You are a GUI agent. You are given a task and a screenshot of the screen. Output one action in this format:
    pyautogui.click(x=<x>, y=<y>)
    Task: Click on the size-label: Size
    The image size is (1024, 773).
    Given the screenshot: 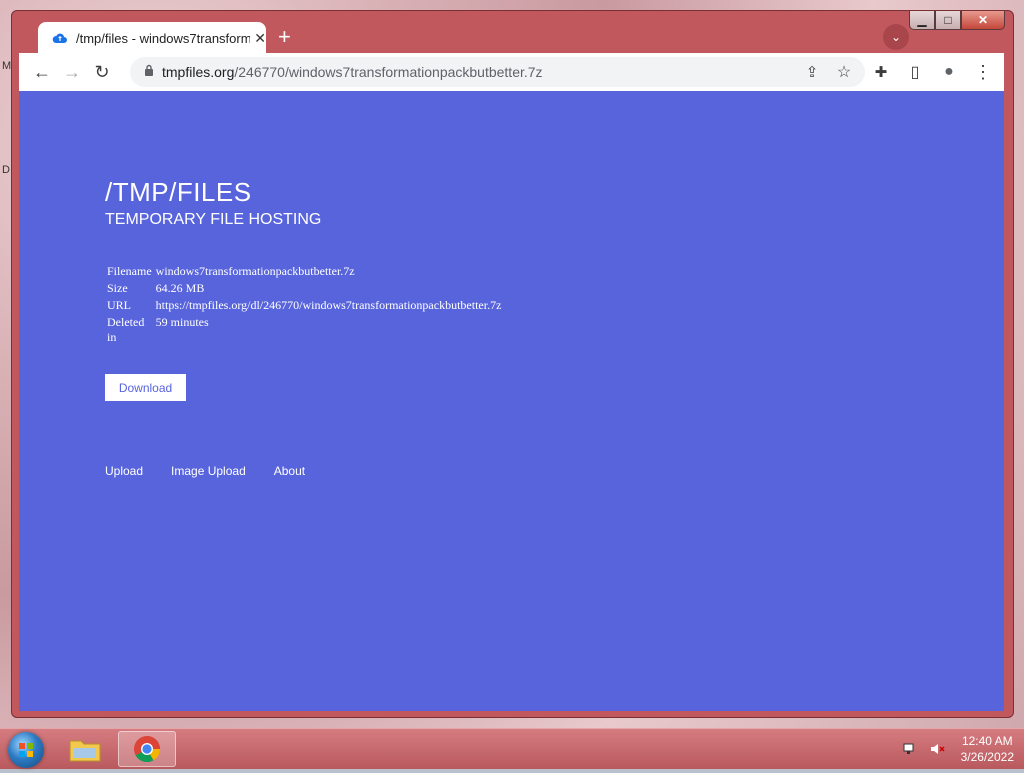 What is the action you would take?
    pyautogui.click(x=117, y=288)
    